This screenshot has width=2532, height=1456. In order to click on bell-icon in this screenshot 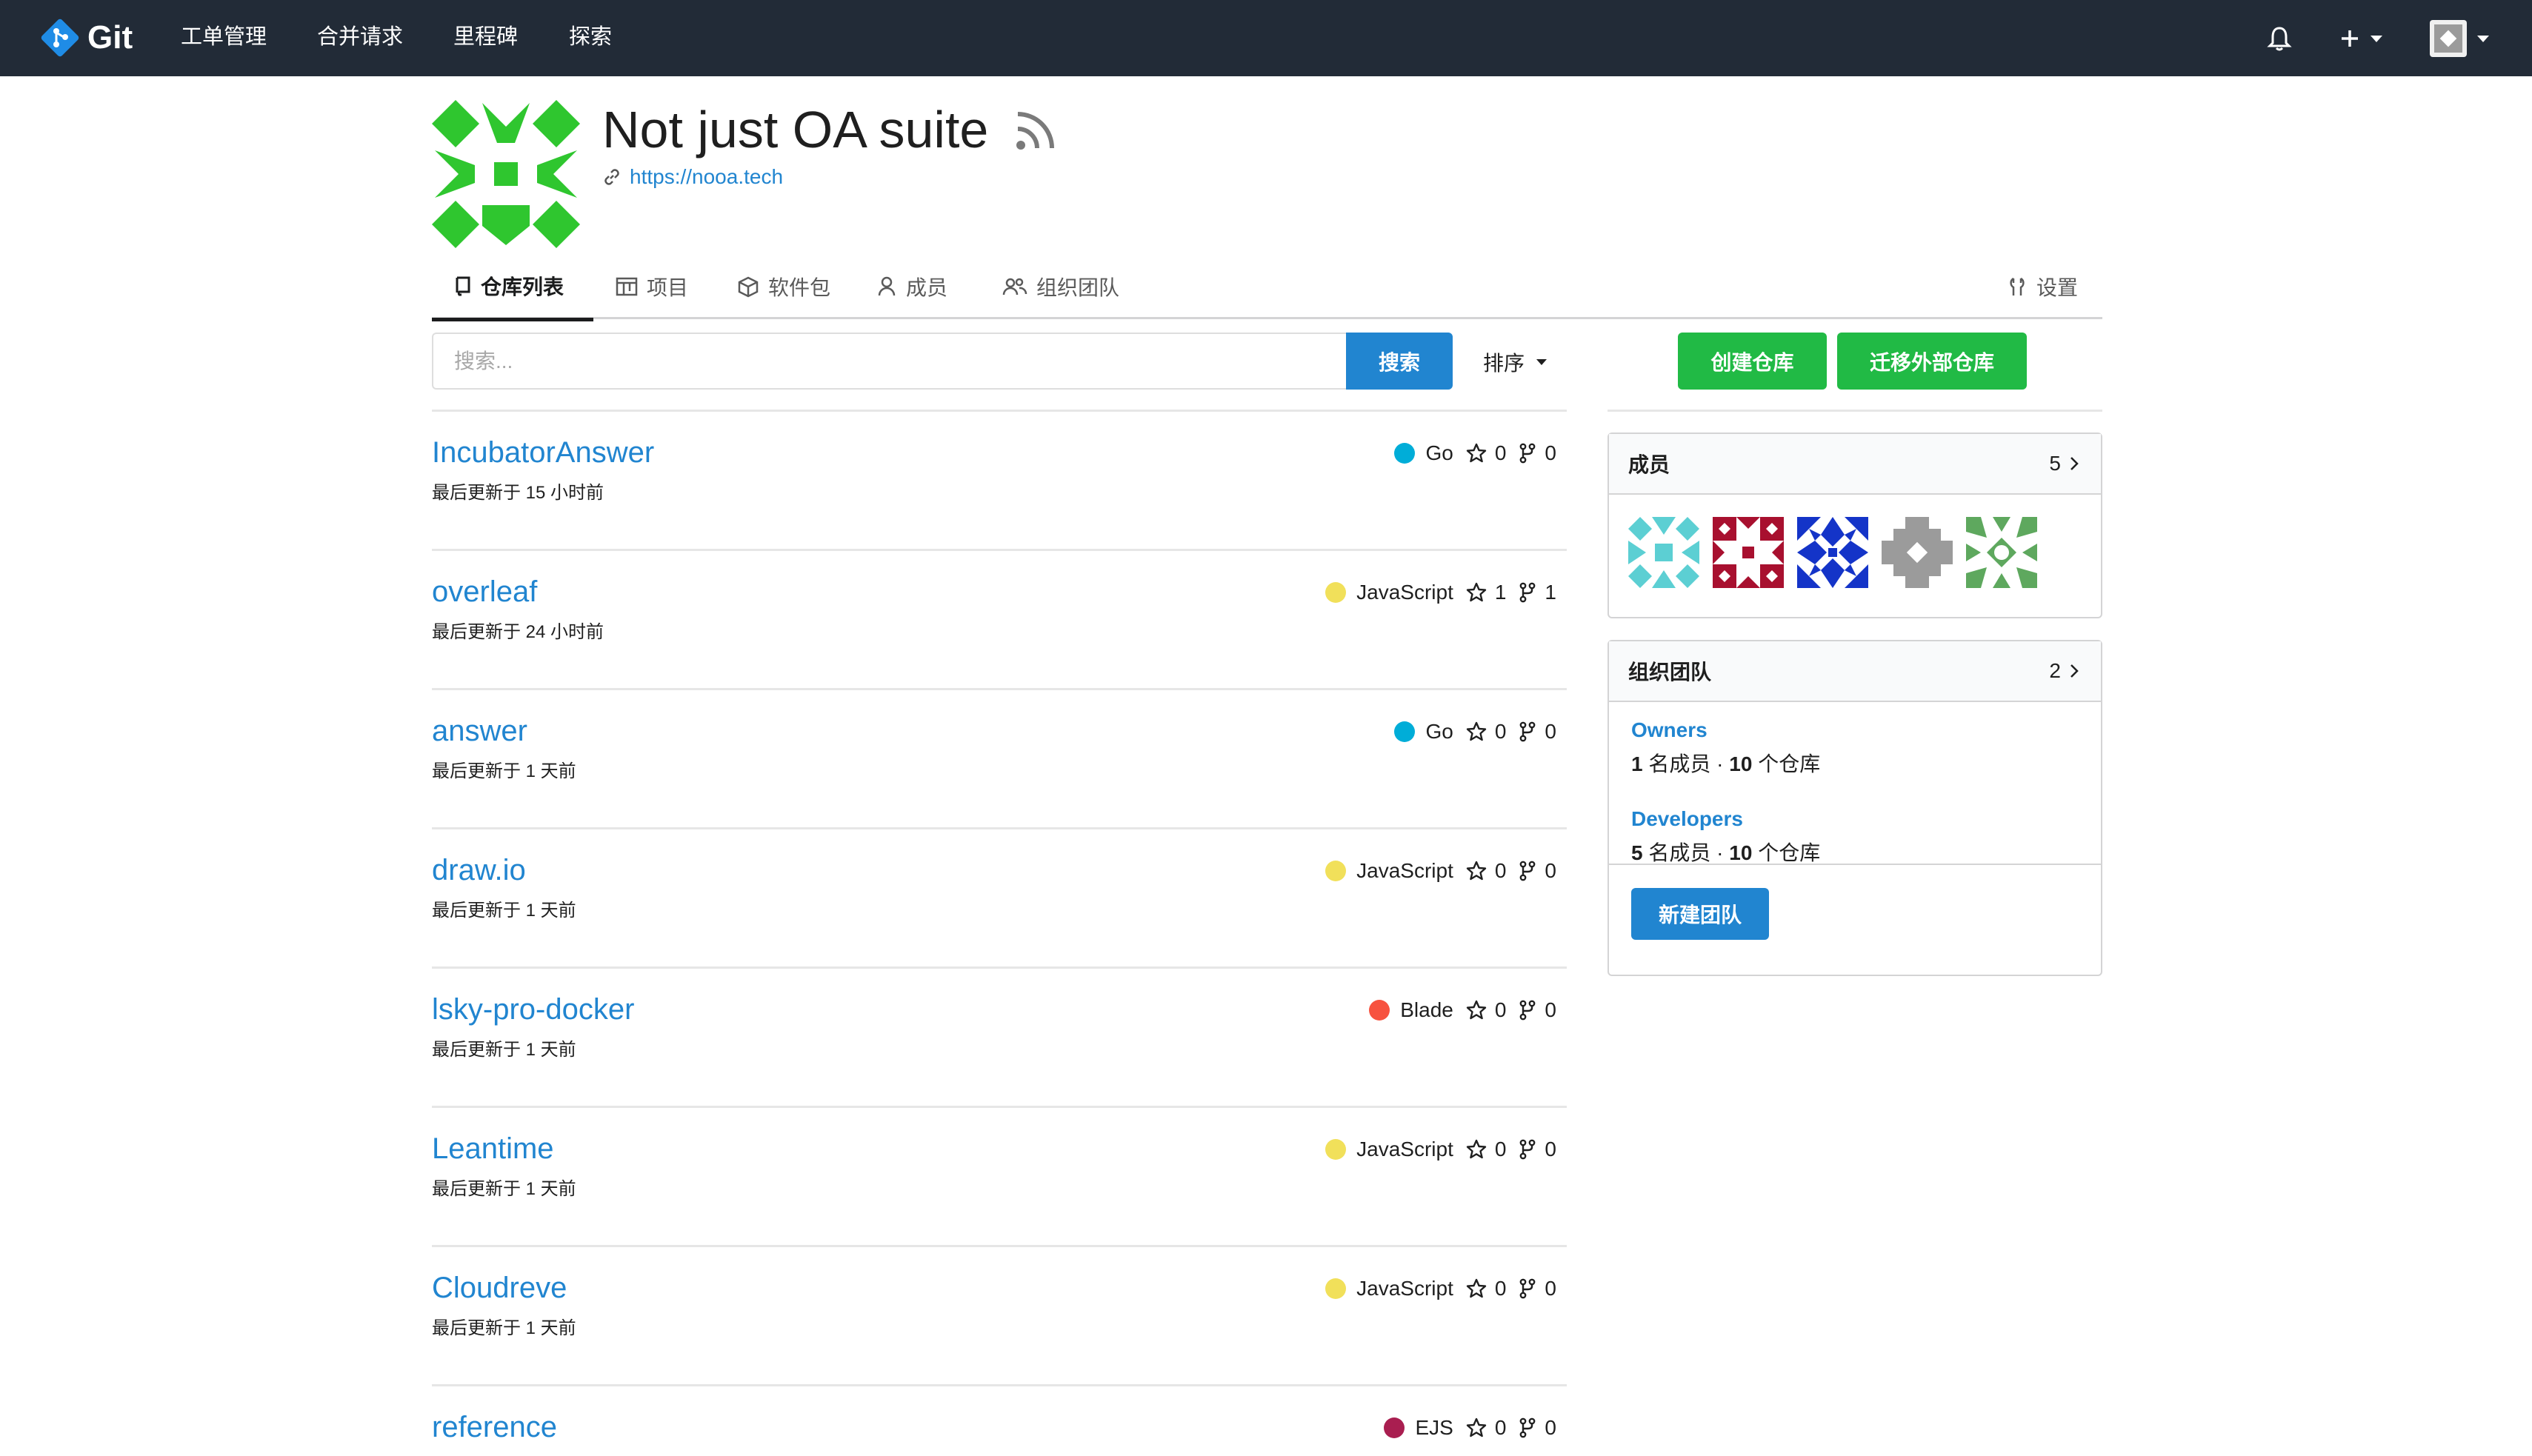, I will do `click(2279, 39)`.